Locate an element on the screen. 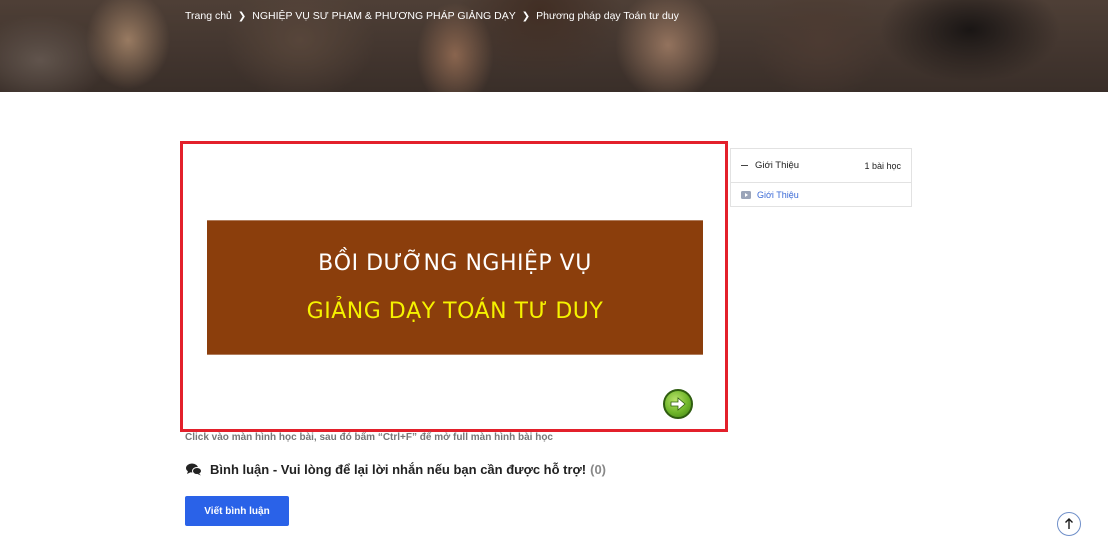 The image size is (1108, 555). comments-count: (0) is located at coordinates (598, 469).